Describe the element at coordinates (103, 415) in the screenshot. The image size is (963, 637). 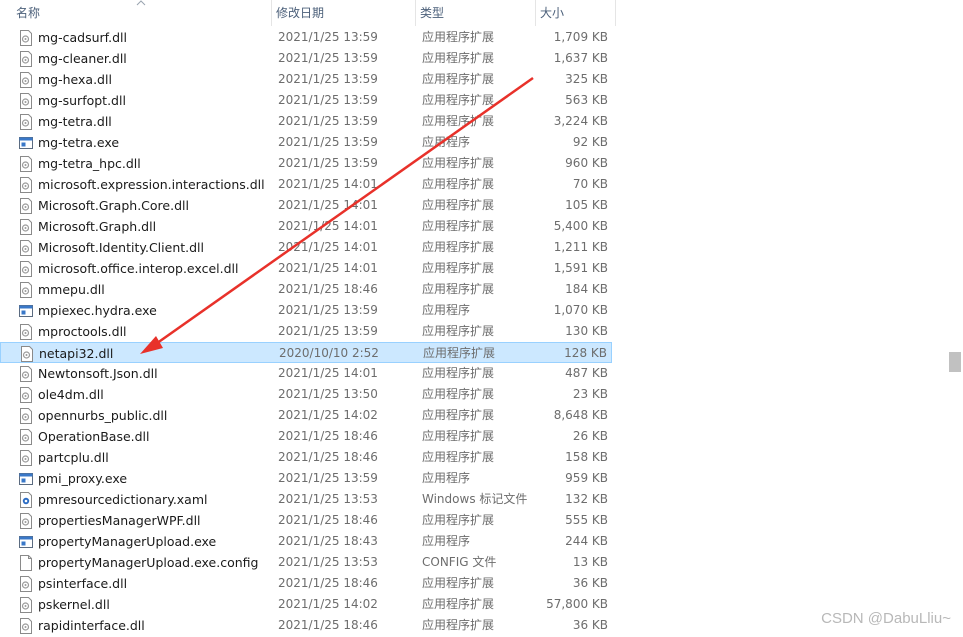
I see `file-name: opennurbs_public.dll` at that location.